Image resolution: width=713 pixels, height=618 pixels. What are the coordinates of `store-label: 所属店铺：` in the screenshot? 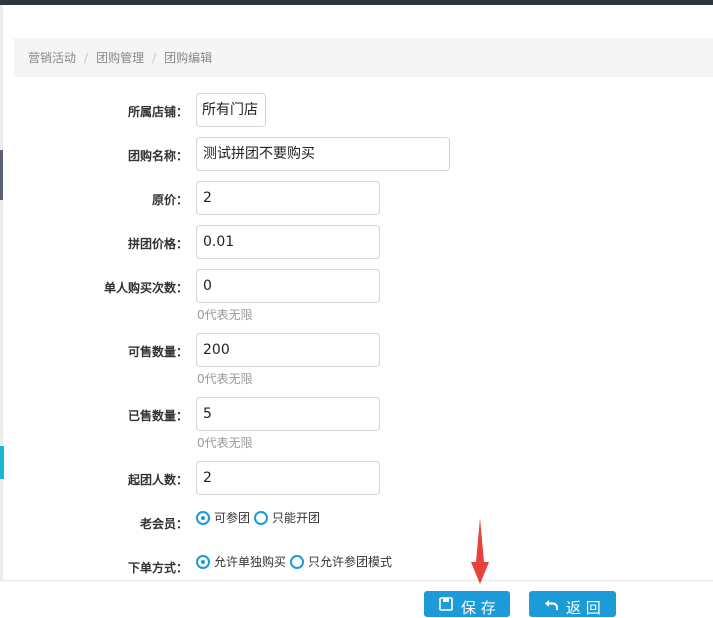 It's located at (157, 112).